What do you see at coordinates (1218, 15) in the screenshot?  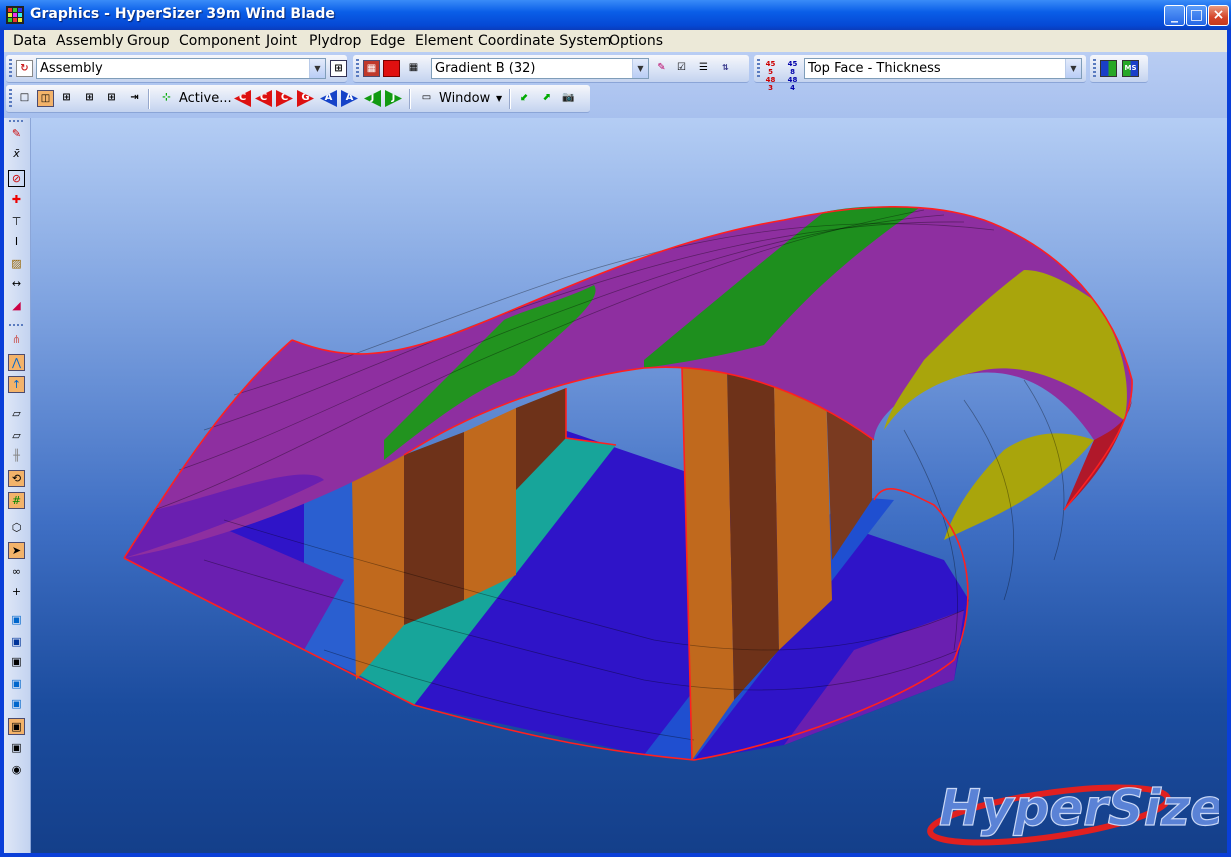 I see `close-button: ×` at bounding box center [1218, 15].